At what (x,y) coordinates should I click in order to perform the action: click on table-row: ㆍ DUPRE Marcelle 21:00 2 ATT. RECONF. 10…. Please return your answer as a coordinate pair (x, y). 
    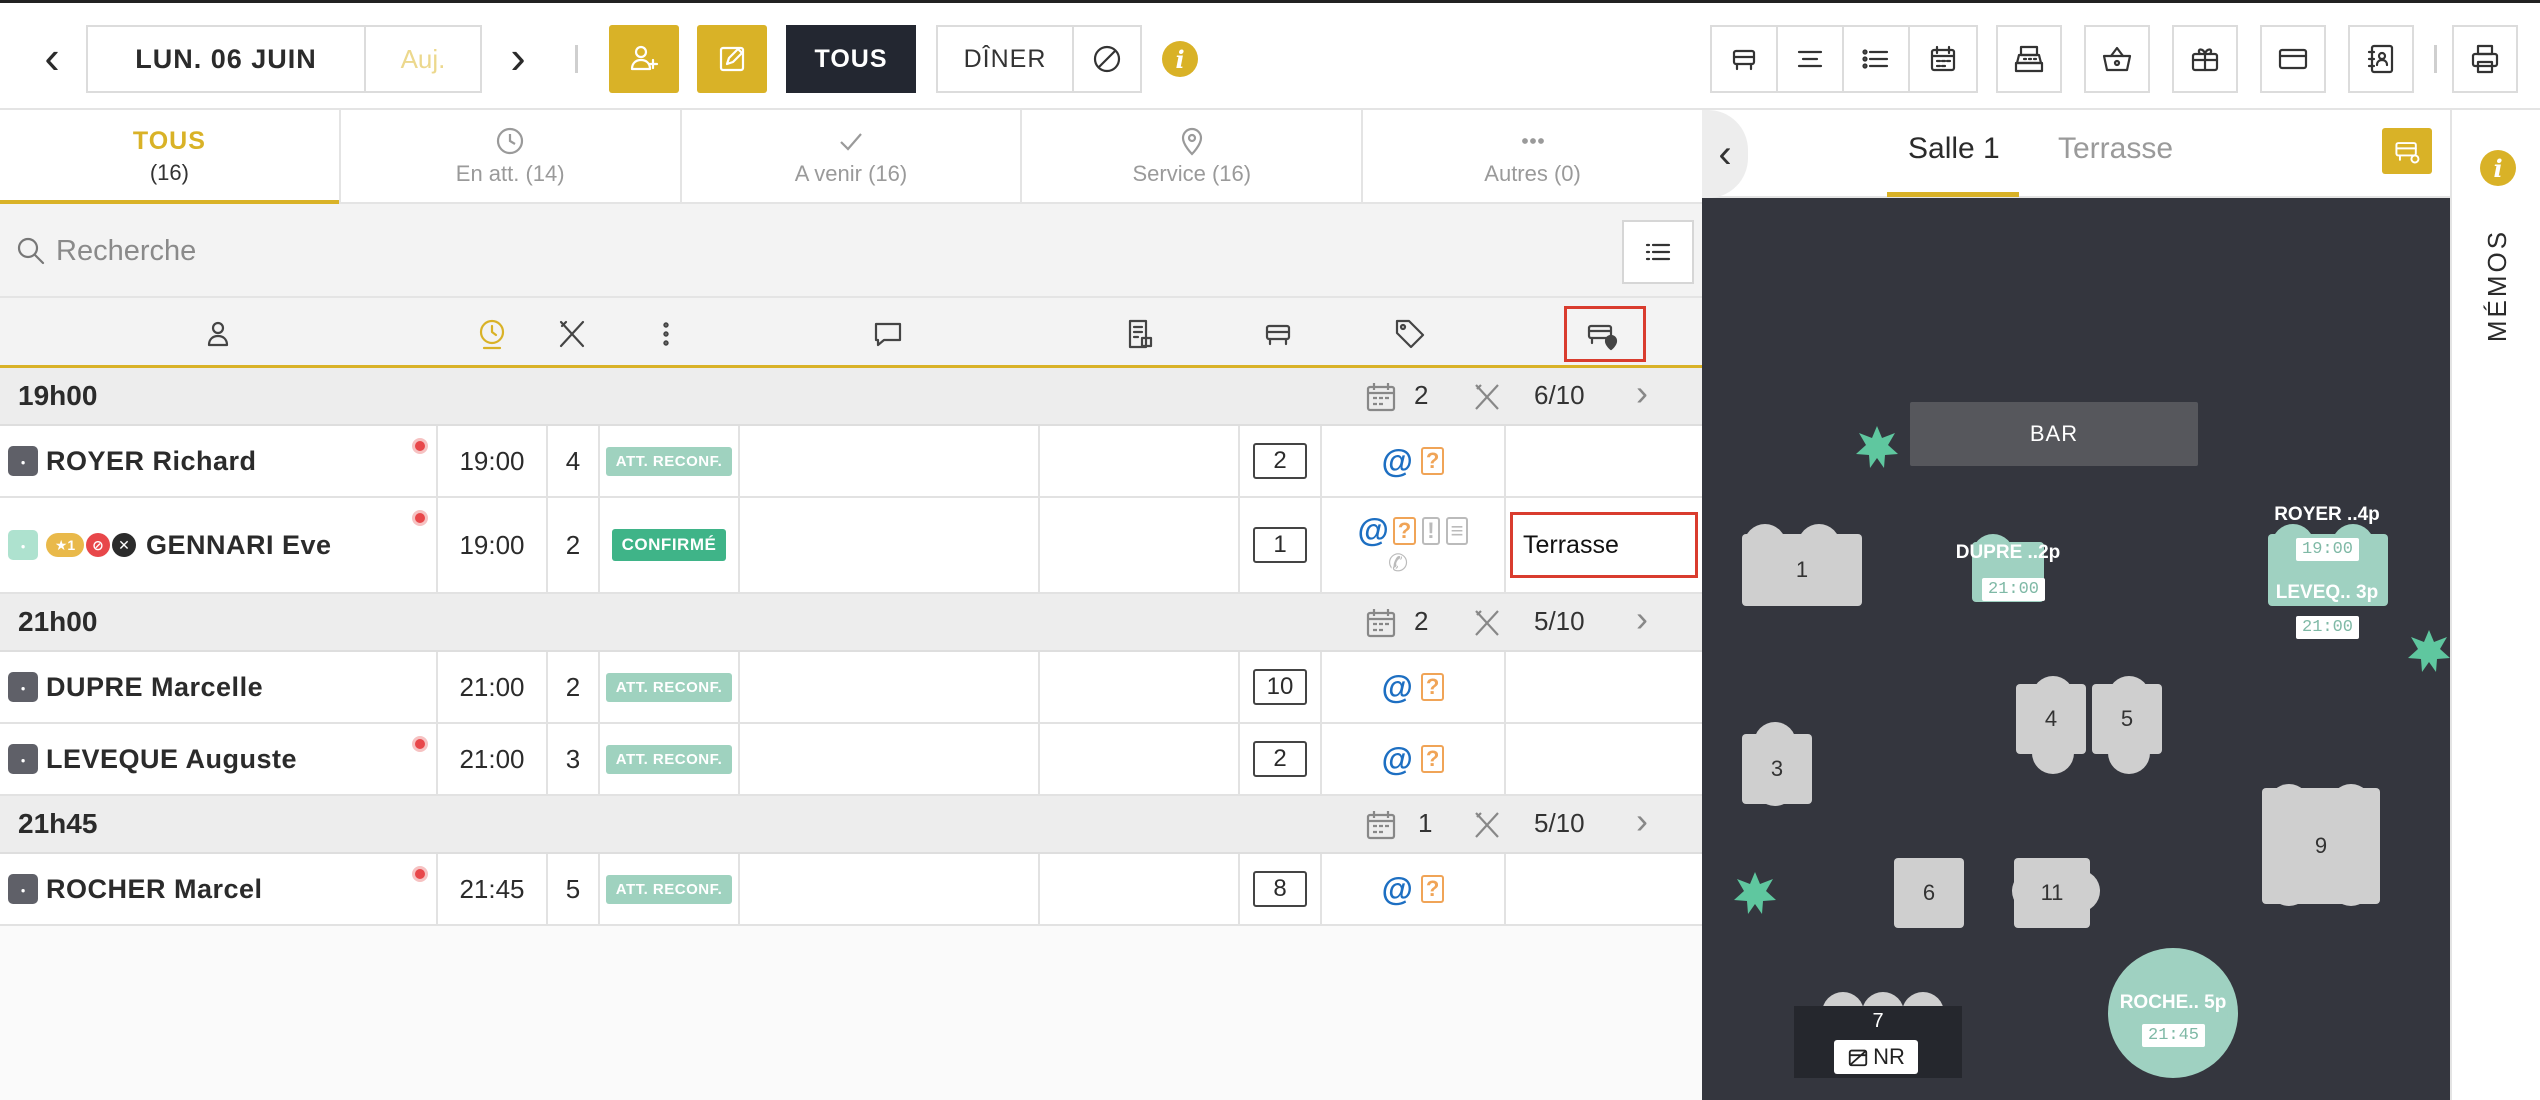
    Looking at the image, I should click on (851, 688).